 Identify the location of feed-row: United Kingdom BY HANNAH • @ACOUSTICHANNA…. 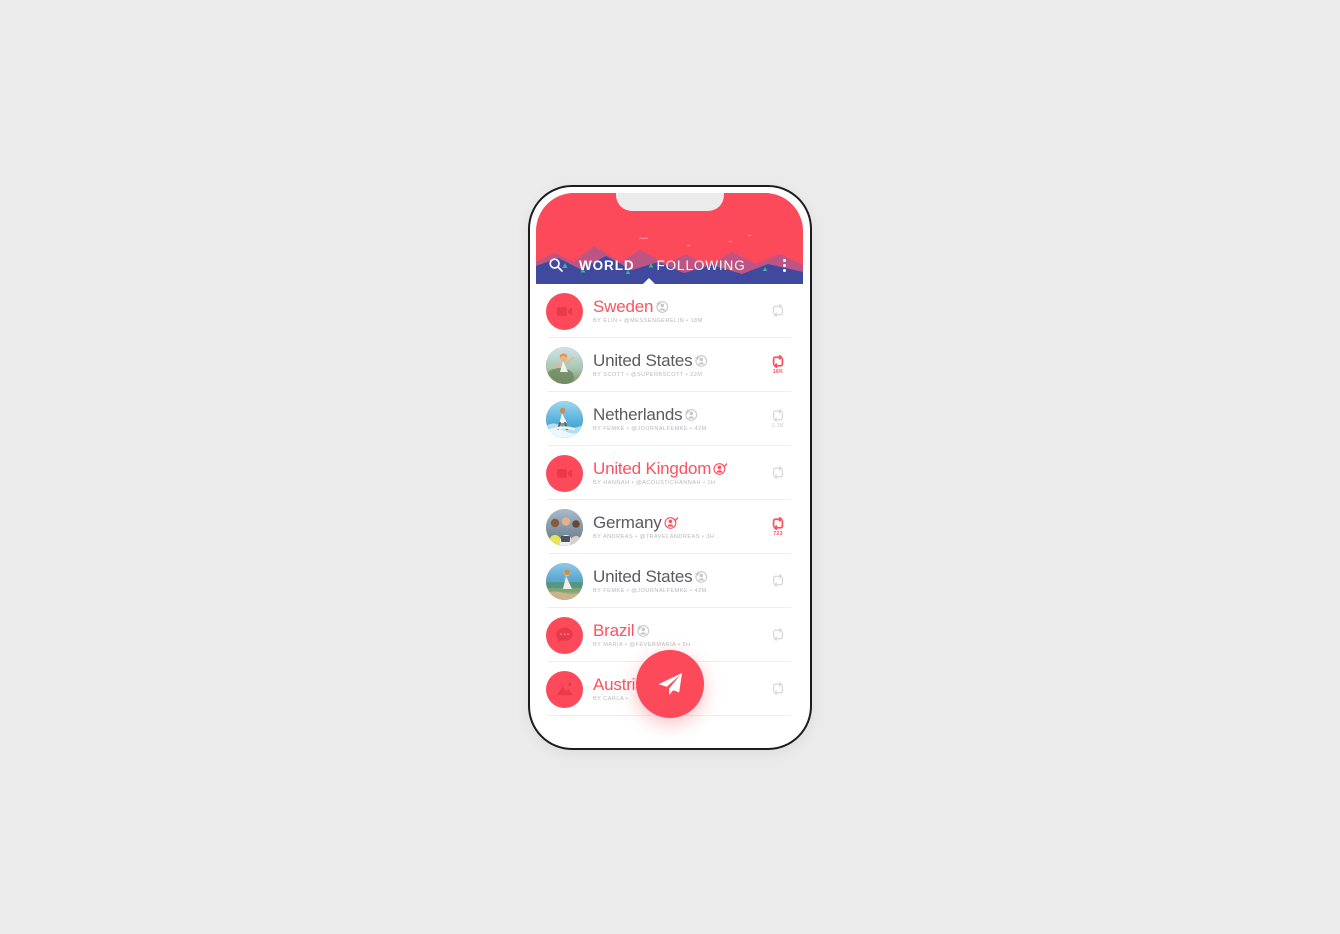
(669, 473).